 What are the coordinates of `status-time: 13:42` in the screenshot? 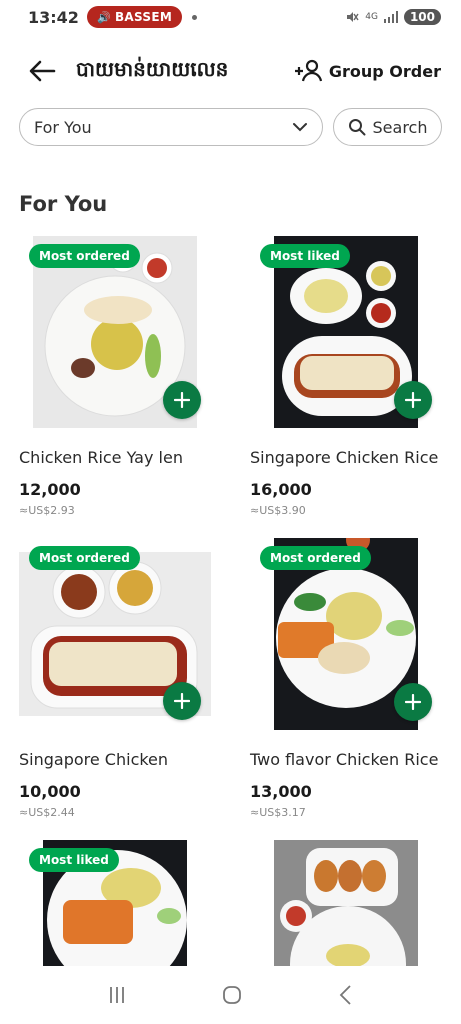 It's located at (53, 17).